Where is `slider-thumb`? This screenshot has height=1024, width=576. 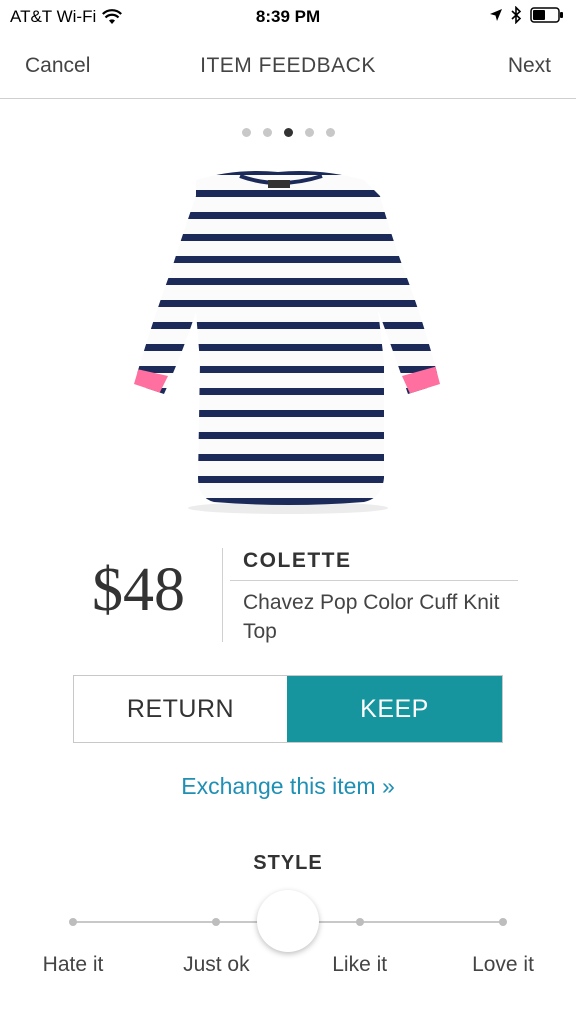
slider-thumb is located at coordinates (288, 921).